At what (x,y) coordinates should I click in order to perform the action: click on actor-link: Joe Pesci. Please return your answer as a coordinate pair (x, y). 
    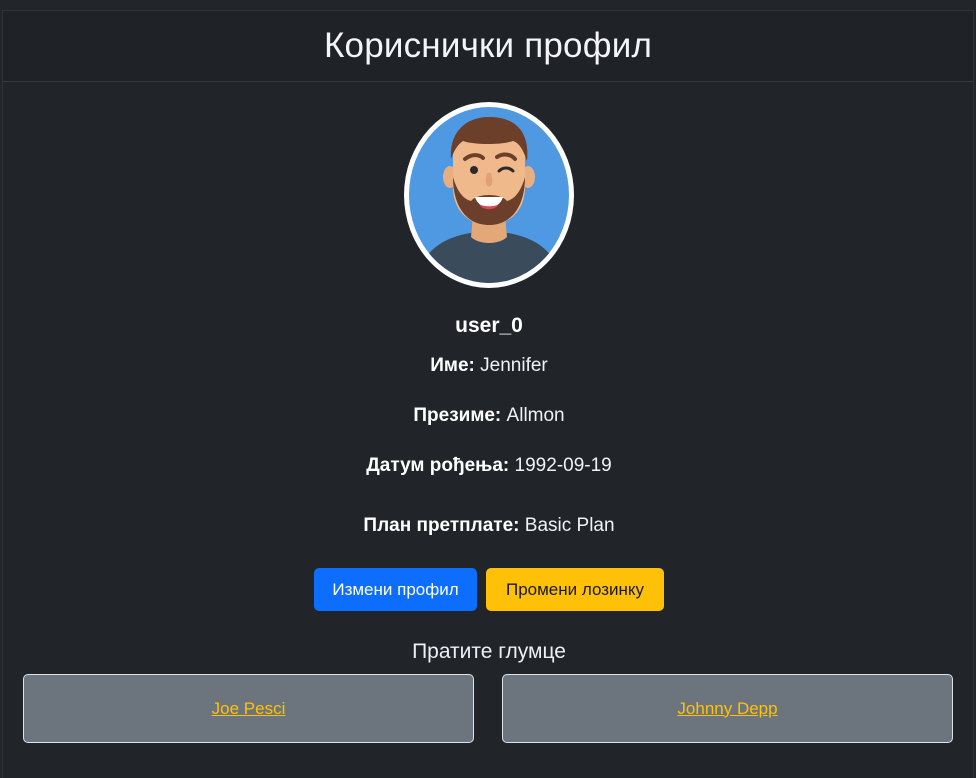
    Looking at the image, I should click on (249, 709).